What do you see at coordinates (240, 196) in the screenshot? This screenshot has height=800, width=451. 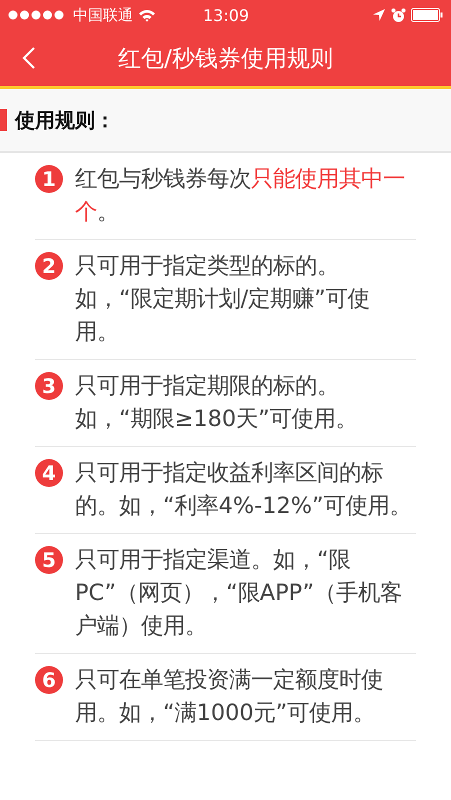 I see `rule-text: 红包与秒钱券每次只能使用其中一个。` at bounding box center [240, 196].